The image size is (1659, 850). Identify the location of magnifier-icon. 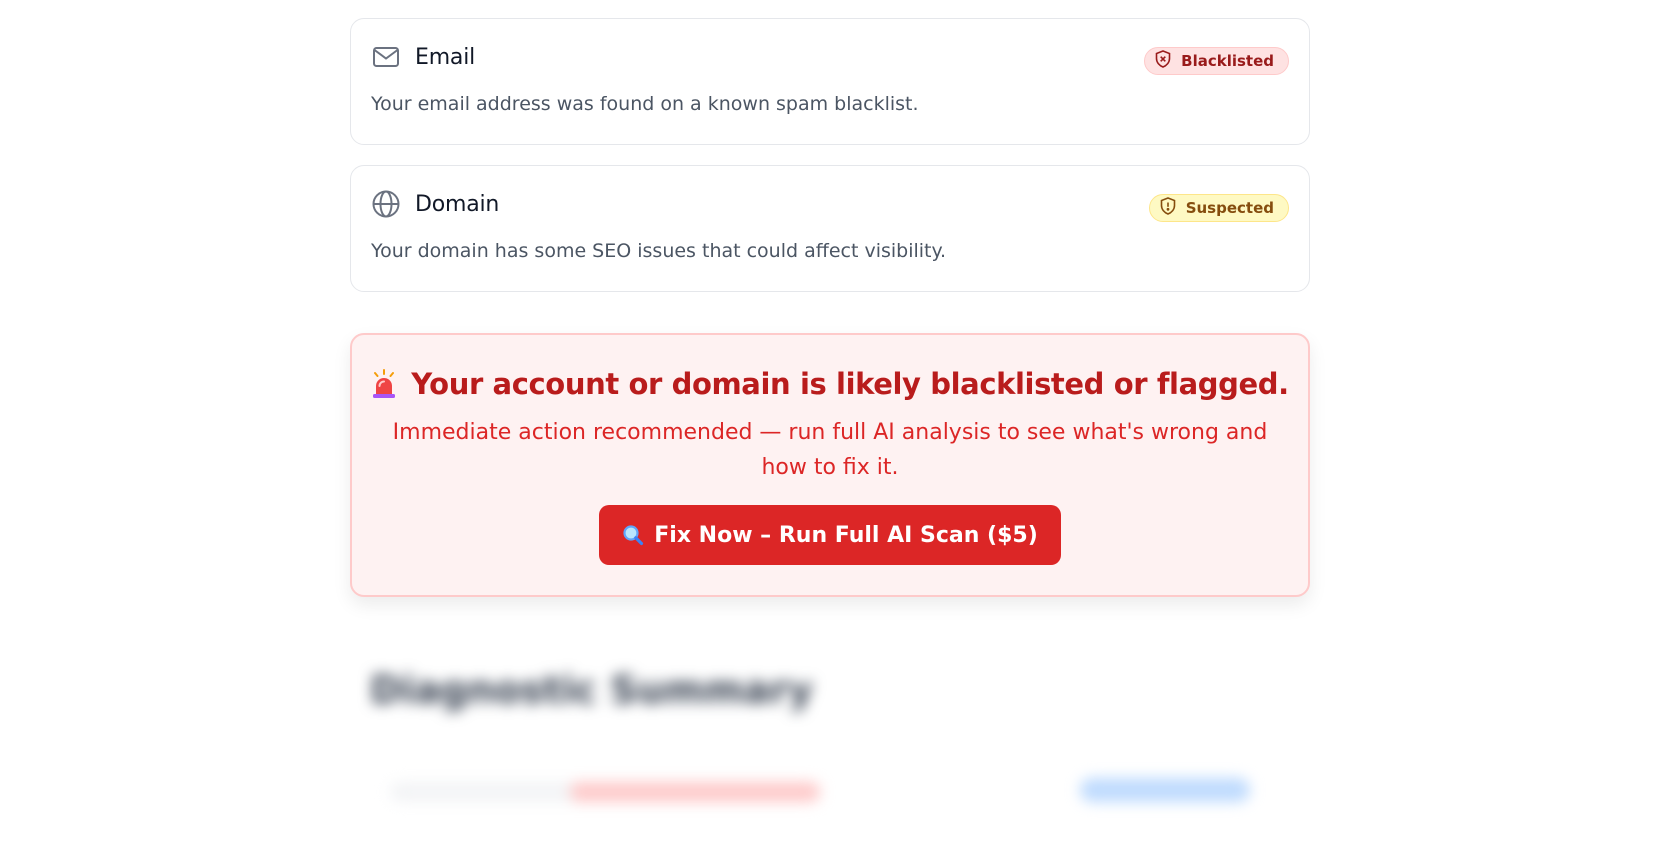
(633, 535).